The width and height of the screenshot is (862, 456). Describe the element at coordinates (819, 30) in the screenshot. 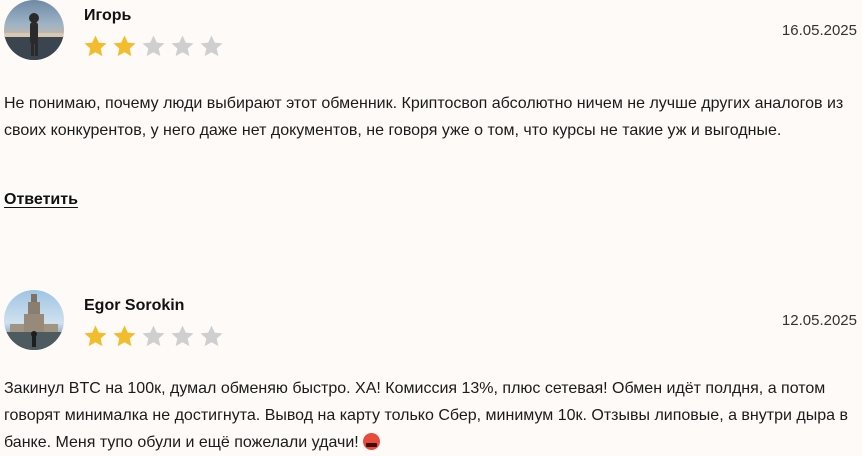

I see `review-date: 16.05.2025` at that location.